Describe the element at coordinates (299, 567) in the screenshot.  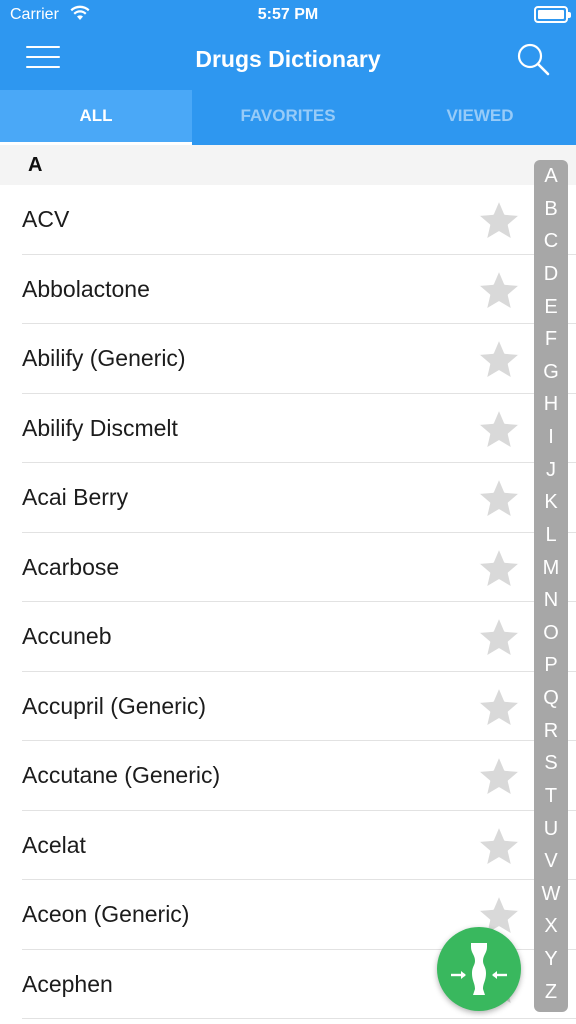
I see `drug-list-item: Acarbose` at that location.